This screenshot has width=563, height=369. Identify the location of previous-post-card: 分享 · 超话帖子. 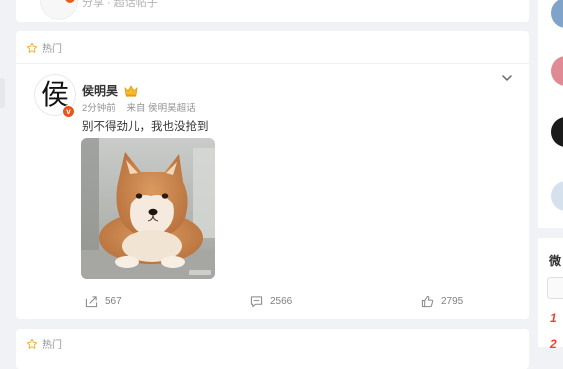
(272, 11).